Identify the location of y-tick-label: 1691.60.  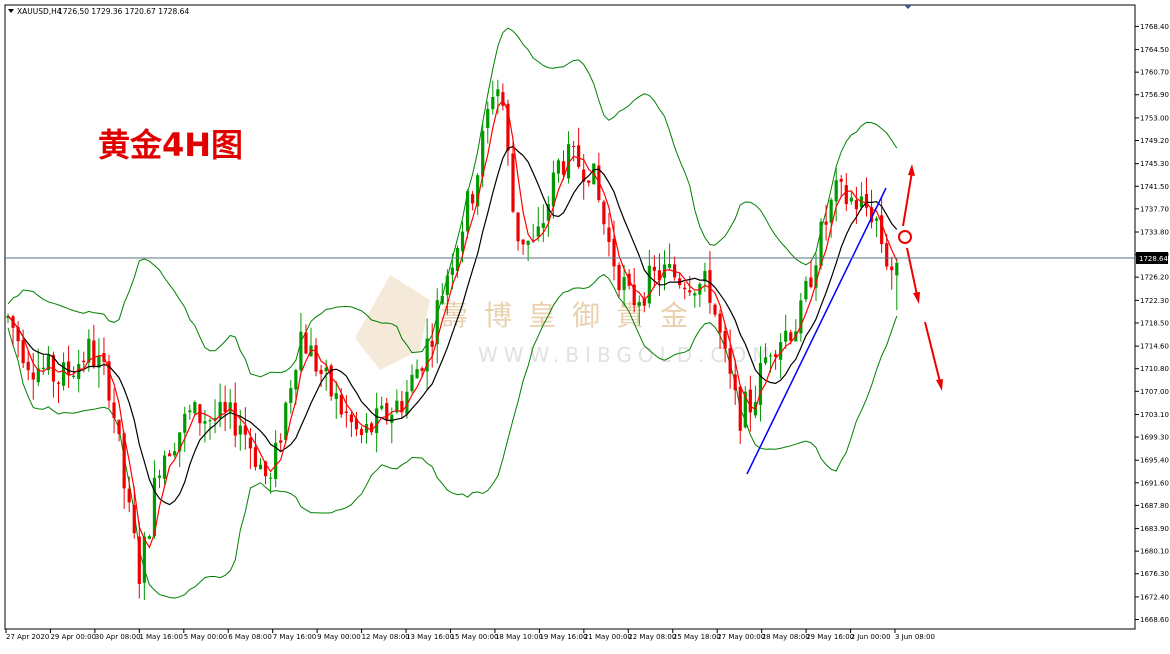
(1154, 483).